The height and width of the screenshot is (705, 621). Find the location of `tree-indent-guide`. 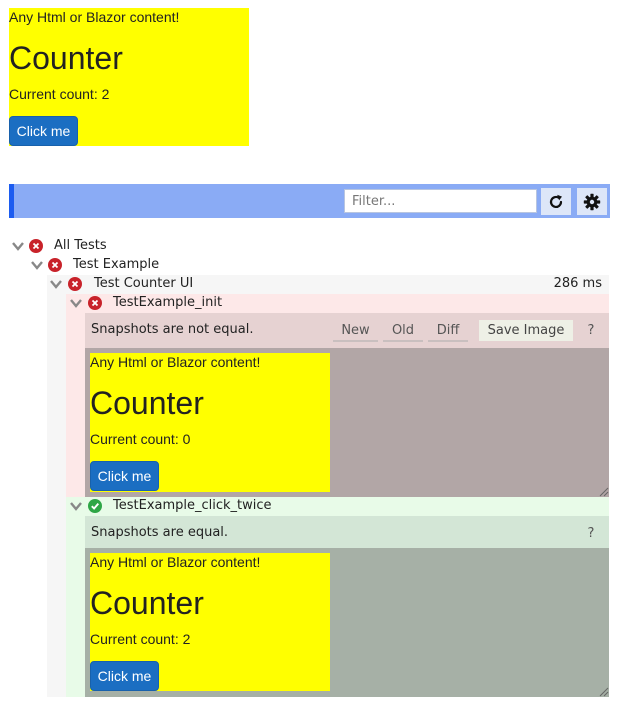

tree-indent-guide is located at coordinates (56, 495).